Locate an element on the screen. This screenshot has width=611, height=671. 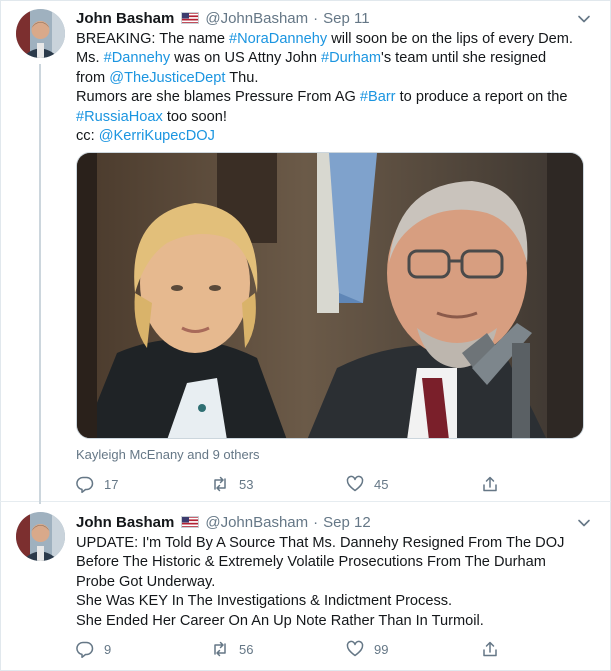
like-button: 45 is located at coordinates (413, 484).